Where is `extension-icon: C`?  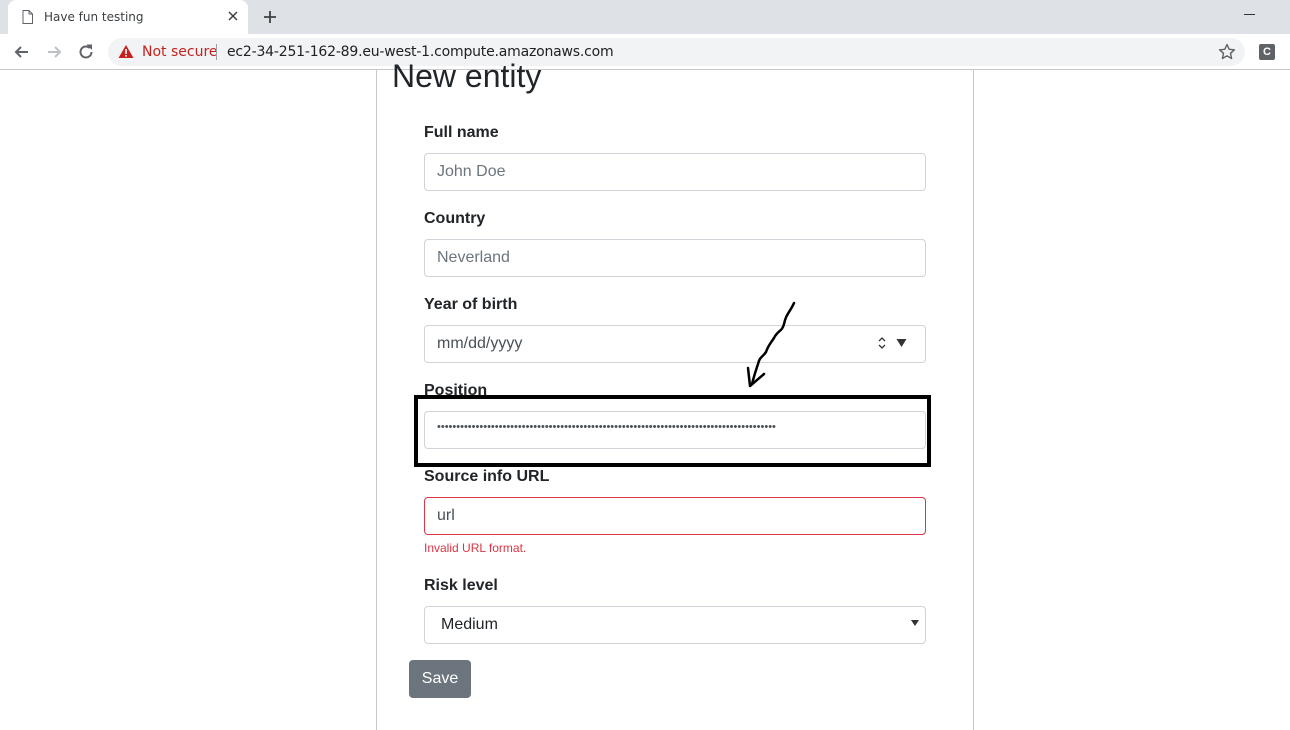
extension-icon: C is located at coordinates (1267, 52).